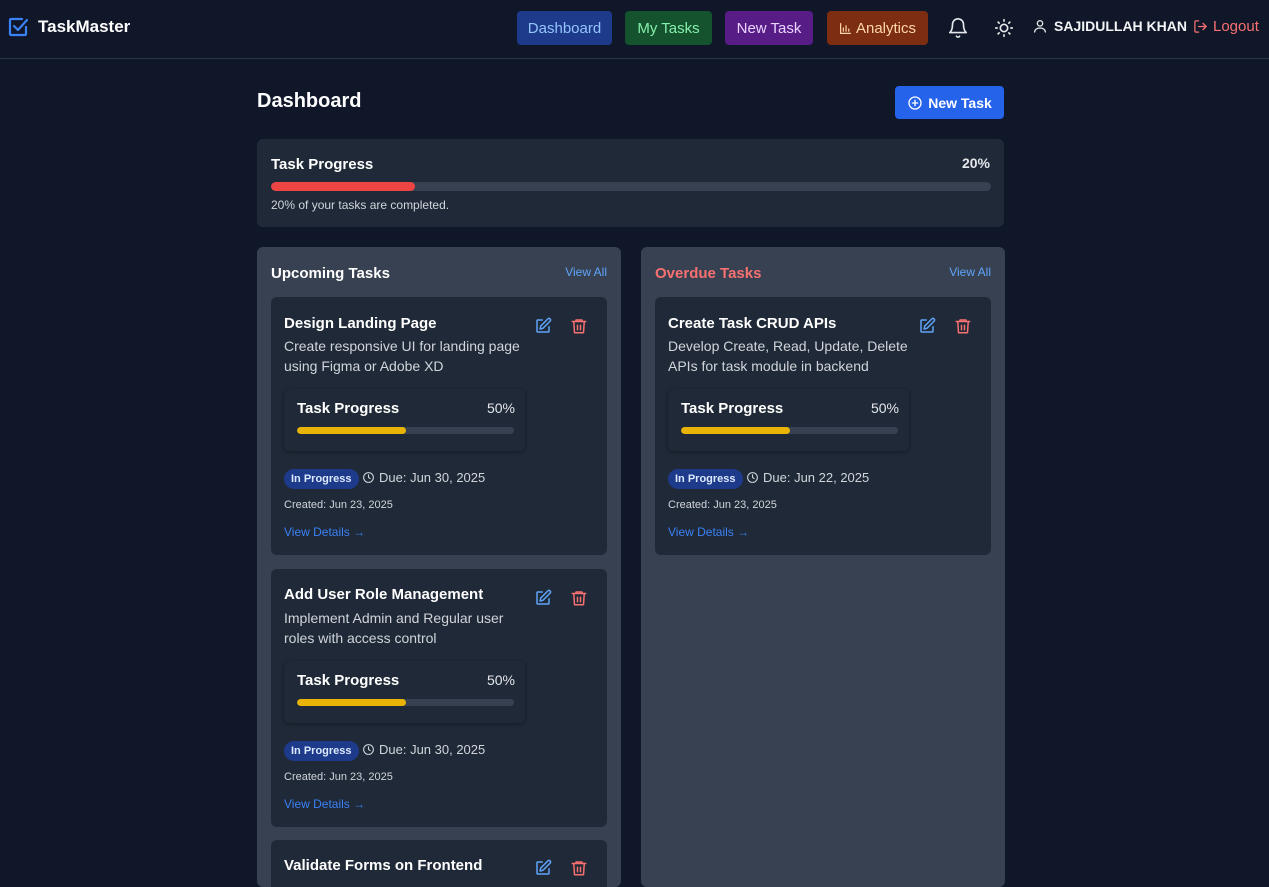 This screenshot has height=887, width=1269. I want to click on user-icon, so click(1040, 26).